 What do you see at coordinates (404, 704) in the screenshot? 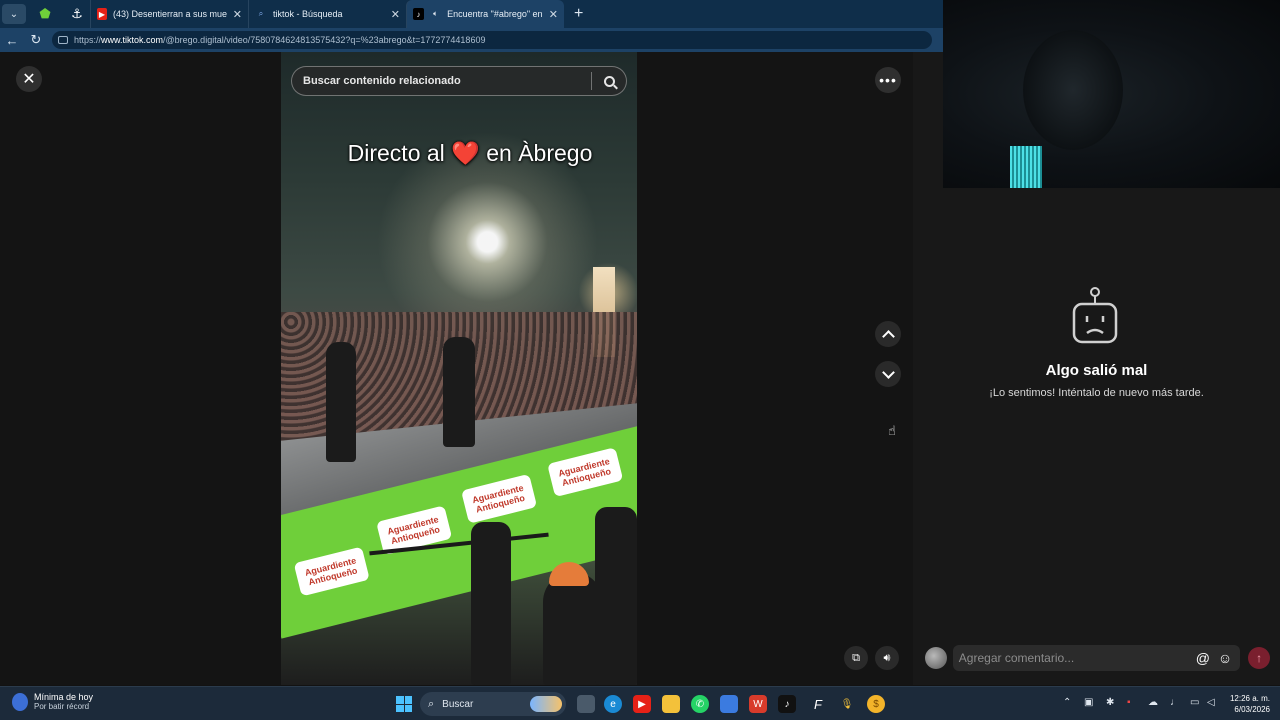
I see `windows-start-icon` at bounding box center [404, 704].